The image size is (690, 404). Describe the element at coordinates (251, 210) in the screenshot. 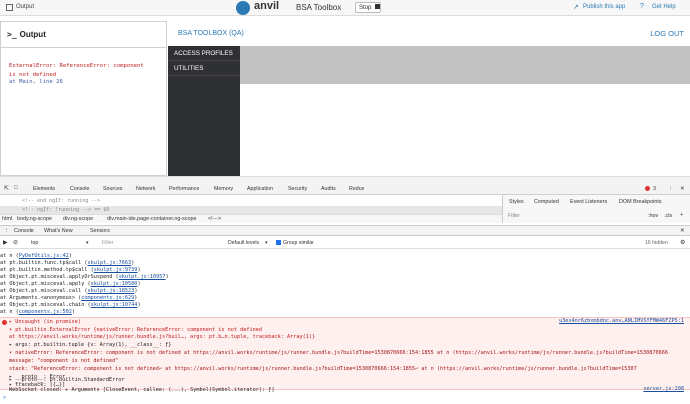

I see `elements-line-selected: <!-- ngIf: !running --> == $0` at that location.